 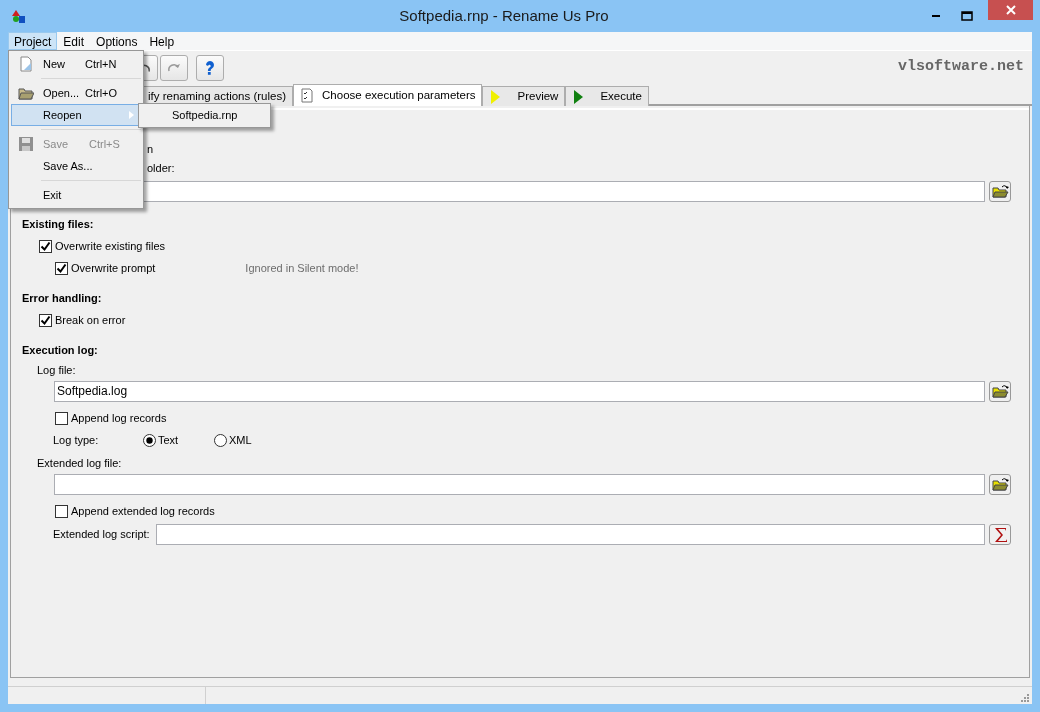 I want to click on section-heading: Existing files:, so click(x=58, y=224).